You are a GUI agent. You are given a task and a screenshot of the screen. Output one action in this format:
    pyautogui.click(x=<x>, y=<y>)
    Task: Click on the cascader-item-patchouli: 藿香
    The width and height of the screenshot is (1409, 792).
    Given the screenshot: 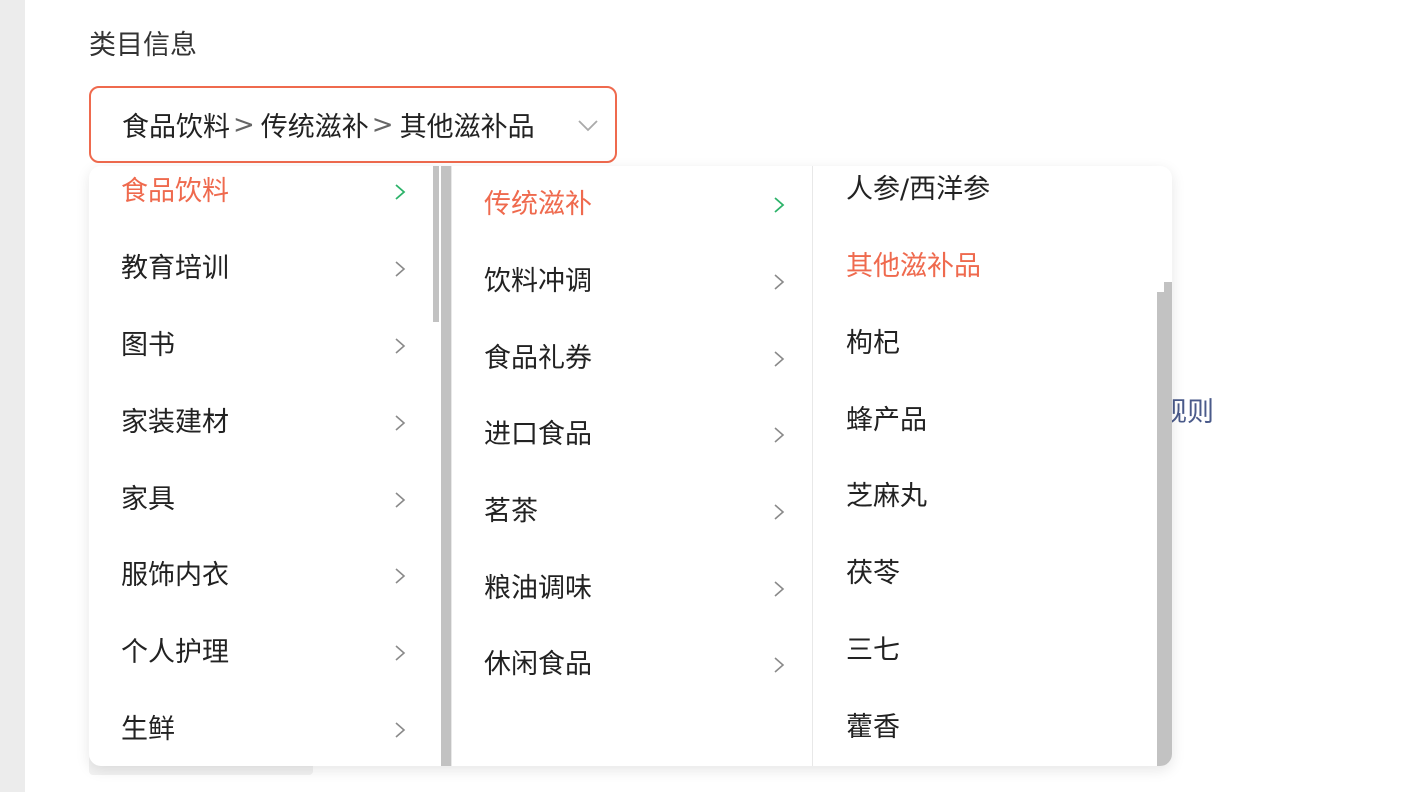 What is the action you would take?
    pyautogui.click(x=992, y=728)
    